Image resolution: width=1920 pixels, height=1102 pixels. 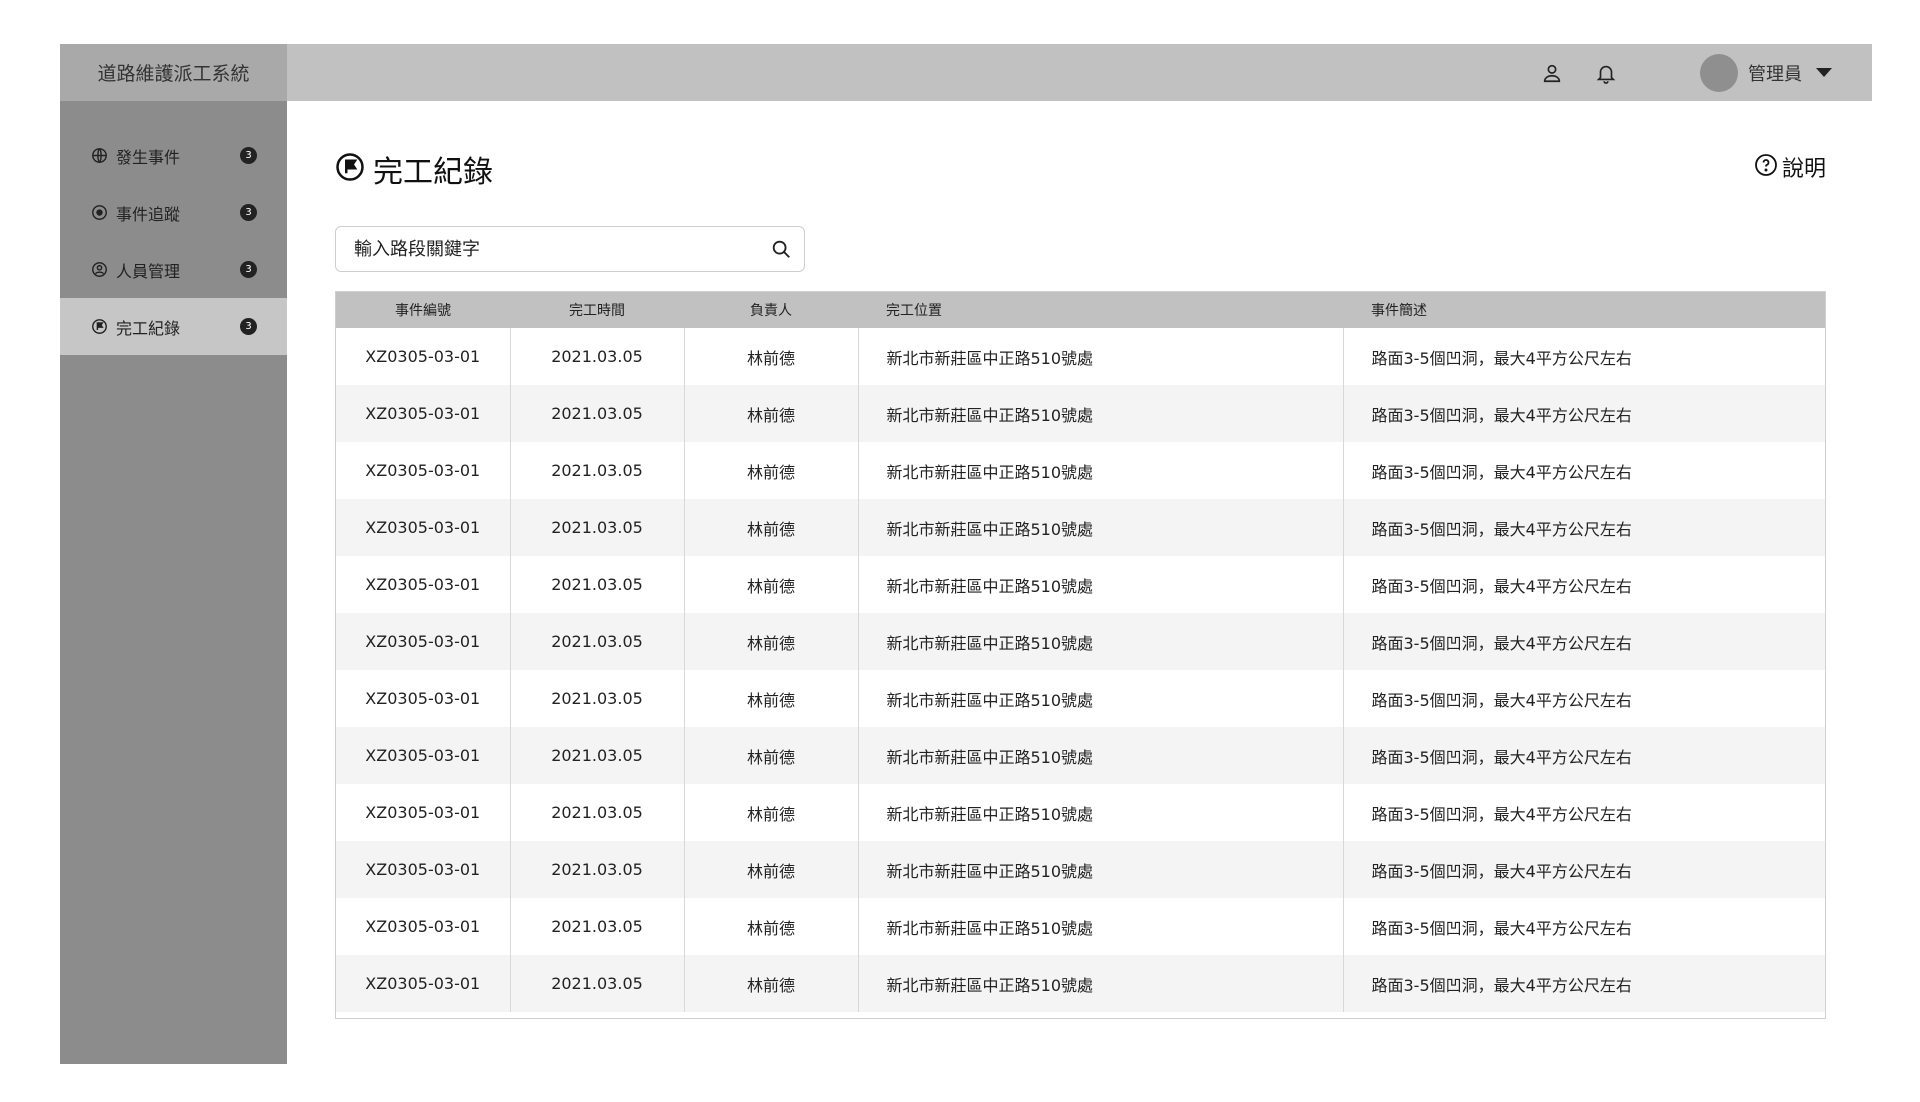 I want to click on sidebar-item-label: 人員管理, so click(x=148, y=271).